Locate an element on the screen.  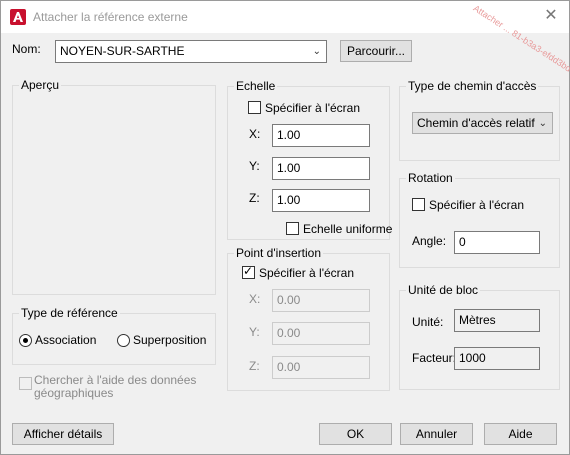
help-button: Aide is located at coordinates (520, 434).